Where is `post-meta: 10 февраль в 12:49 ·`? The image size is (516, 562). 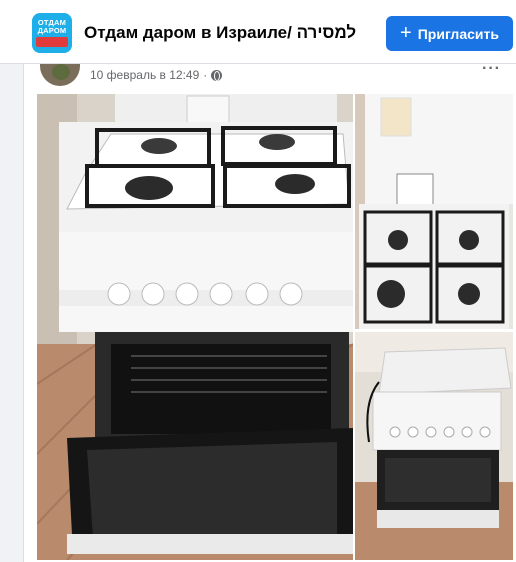
post-meta: 10 февраль в 12:49 · is located at coordinates (156, 75).